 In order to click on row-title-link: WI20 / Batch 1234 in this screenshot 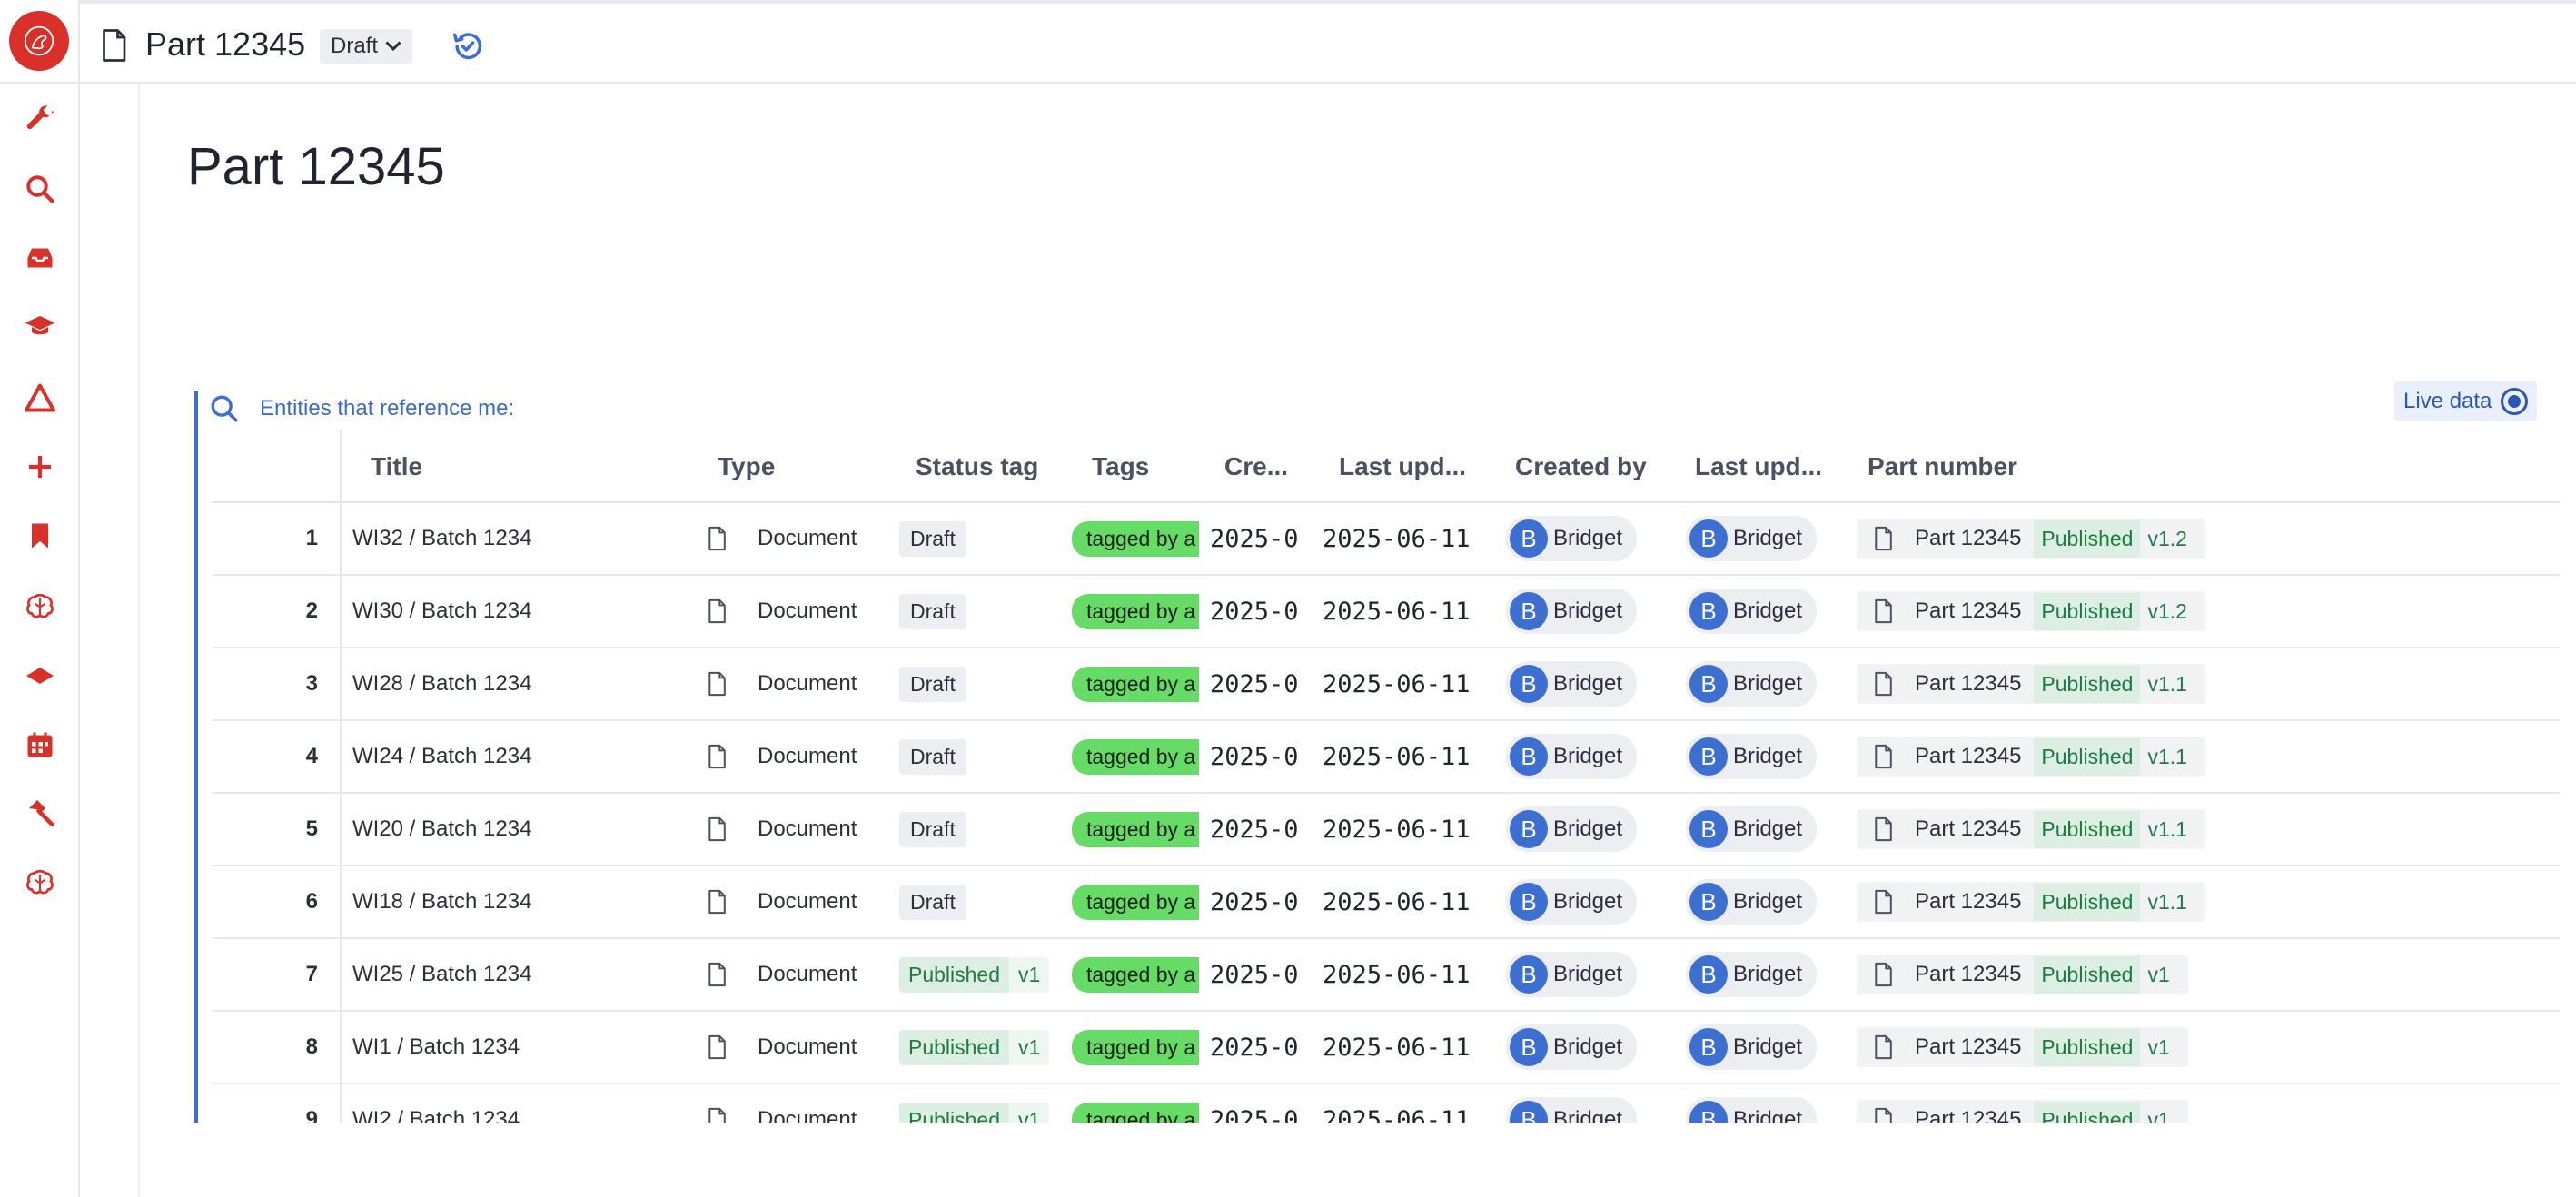, I will do `click(441, 829)`.